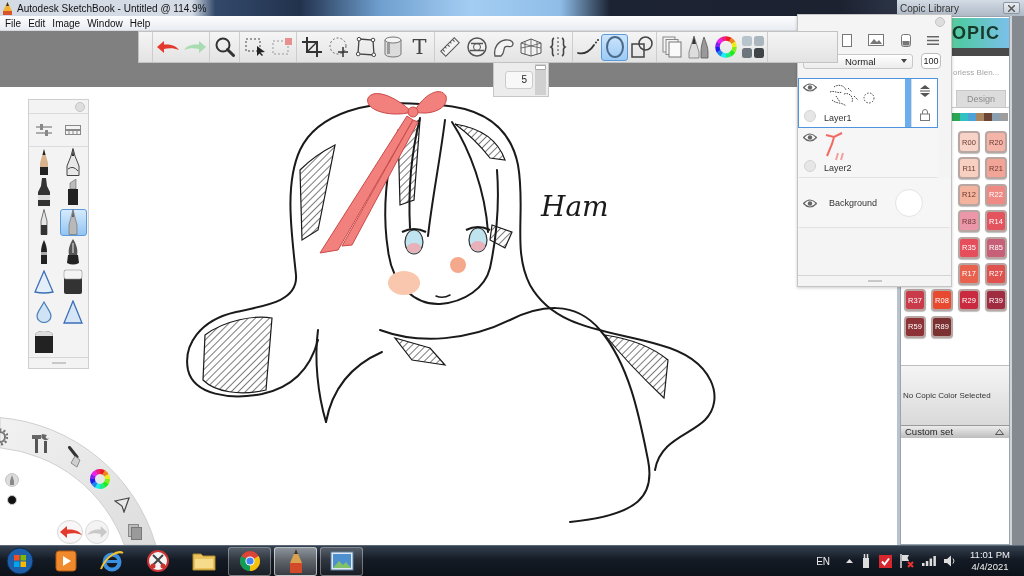 The height and width of the screenshot is (576, 1024). I want to click on curve-stroke-icon, so click(587, 47).